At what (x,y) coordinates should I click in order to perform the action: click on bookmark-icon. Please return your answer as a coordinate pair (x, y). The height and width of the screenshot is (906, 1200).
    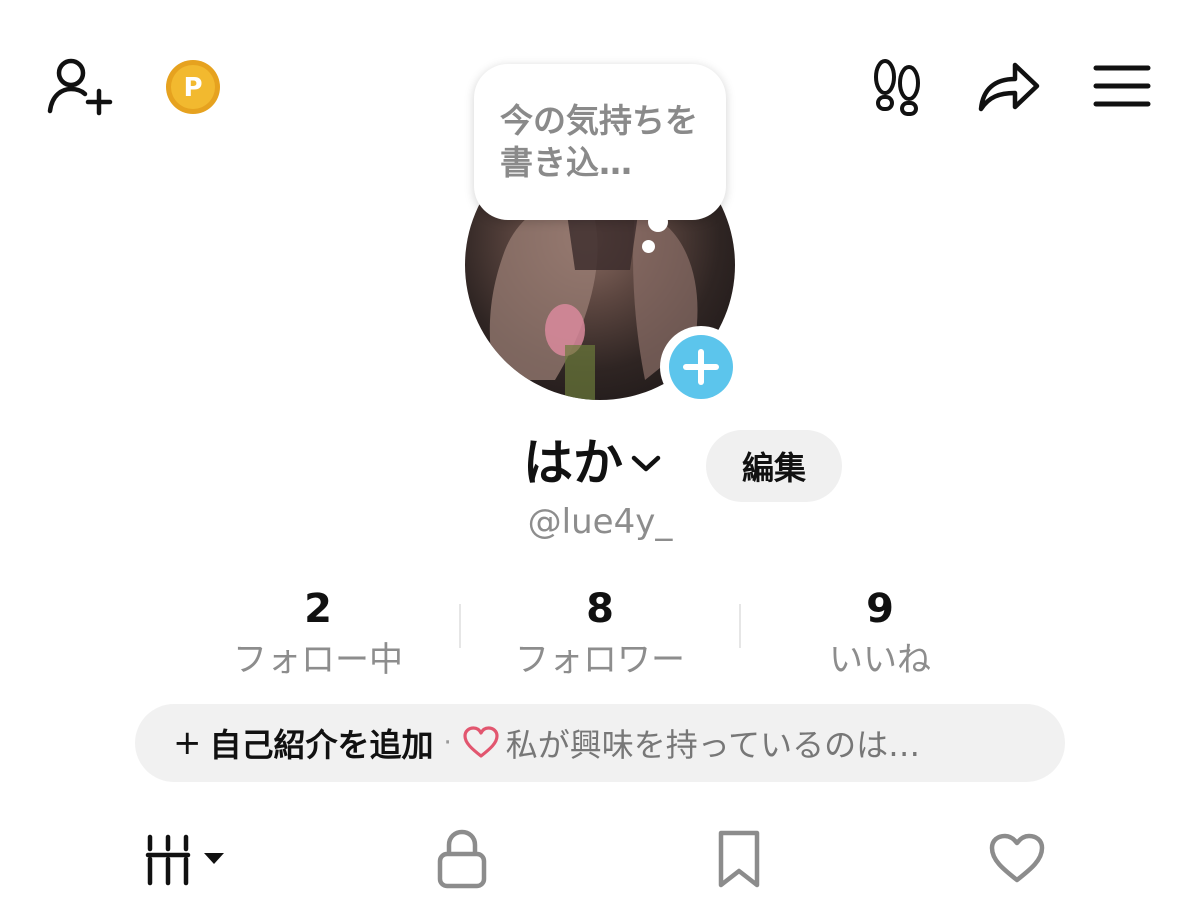
    Looking at the image, I should click on (739, 859).